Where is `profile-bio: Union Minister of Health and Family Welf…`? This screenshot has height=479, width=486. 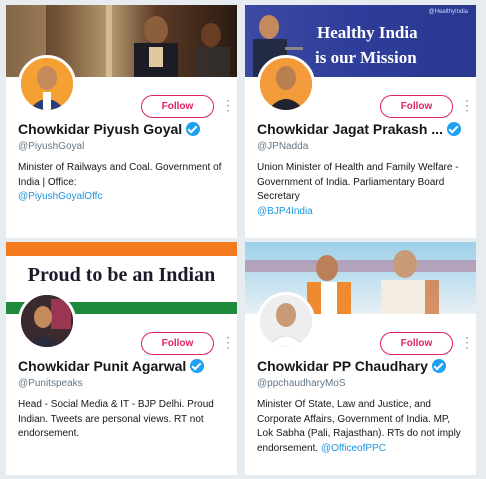
profile-bio: Union Minister of Health and Family Welf… is located at coordinates (362, 190).